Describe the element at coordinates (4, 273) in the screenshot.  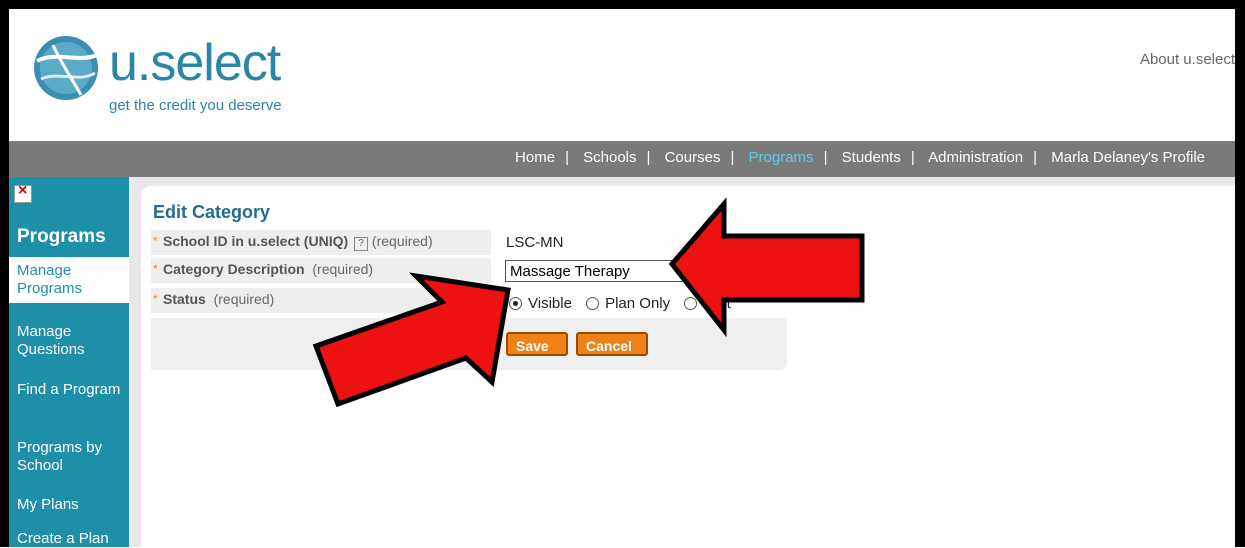
I see `frame-border-left` at that location.